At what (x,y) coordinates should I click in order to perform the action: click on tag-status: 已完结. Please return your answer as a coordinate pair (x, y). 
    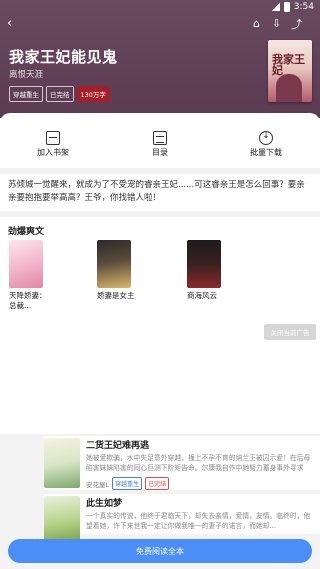
    Looking at the image, I should click on (60, 94).